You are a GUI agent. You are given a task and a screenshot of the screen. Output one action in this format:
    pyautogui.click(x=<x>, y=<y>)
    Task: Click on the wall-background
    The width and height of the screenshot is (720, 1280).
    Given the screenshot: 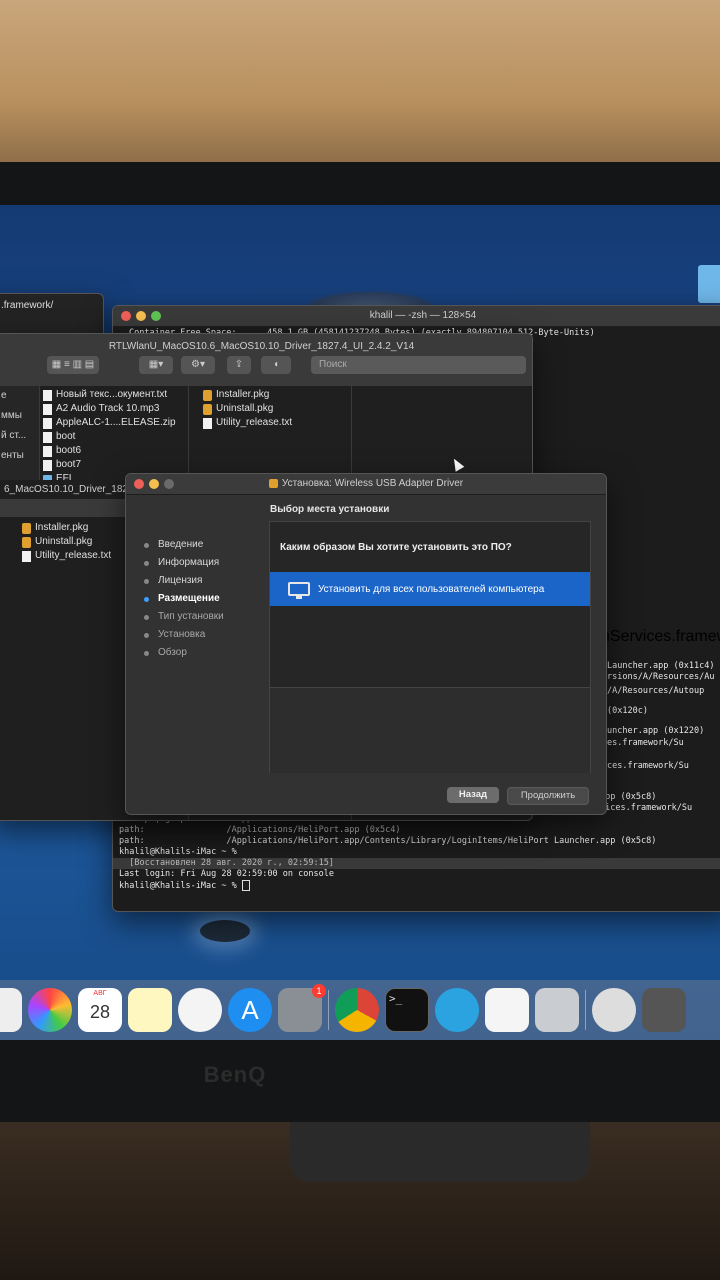 What is the action you would take?
    pyautogui.click(x=360, y=85)
    